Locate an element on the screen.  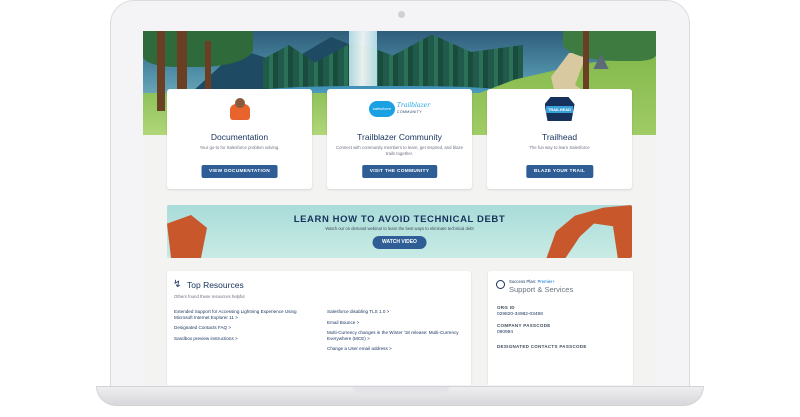
company-passcode-value: 090994 is located at coordinates (505, 332).